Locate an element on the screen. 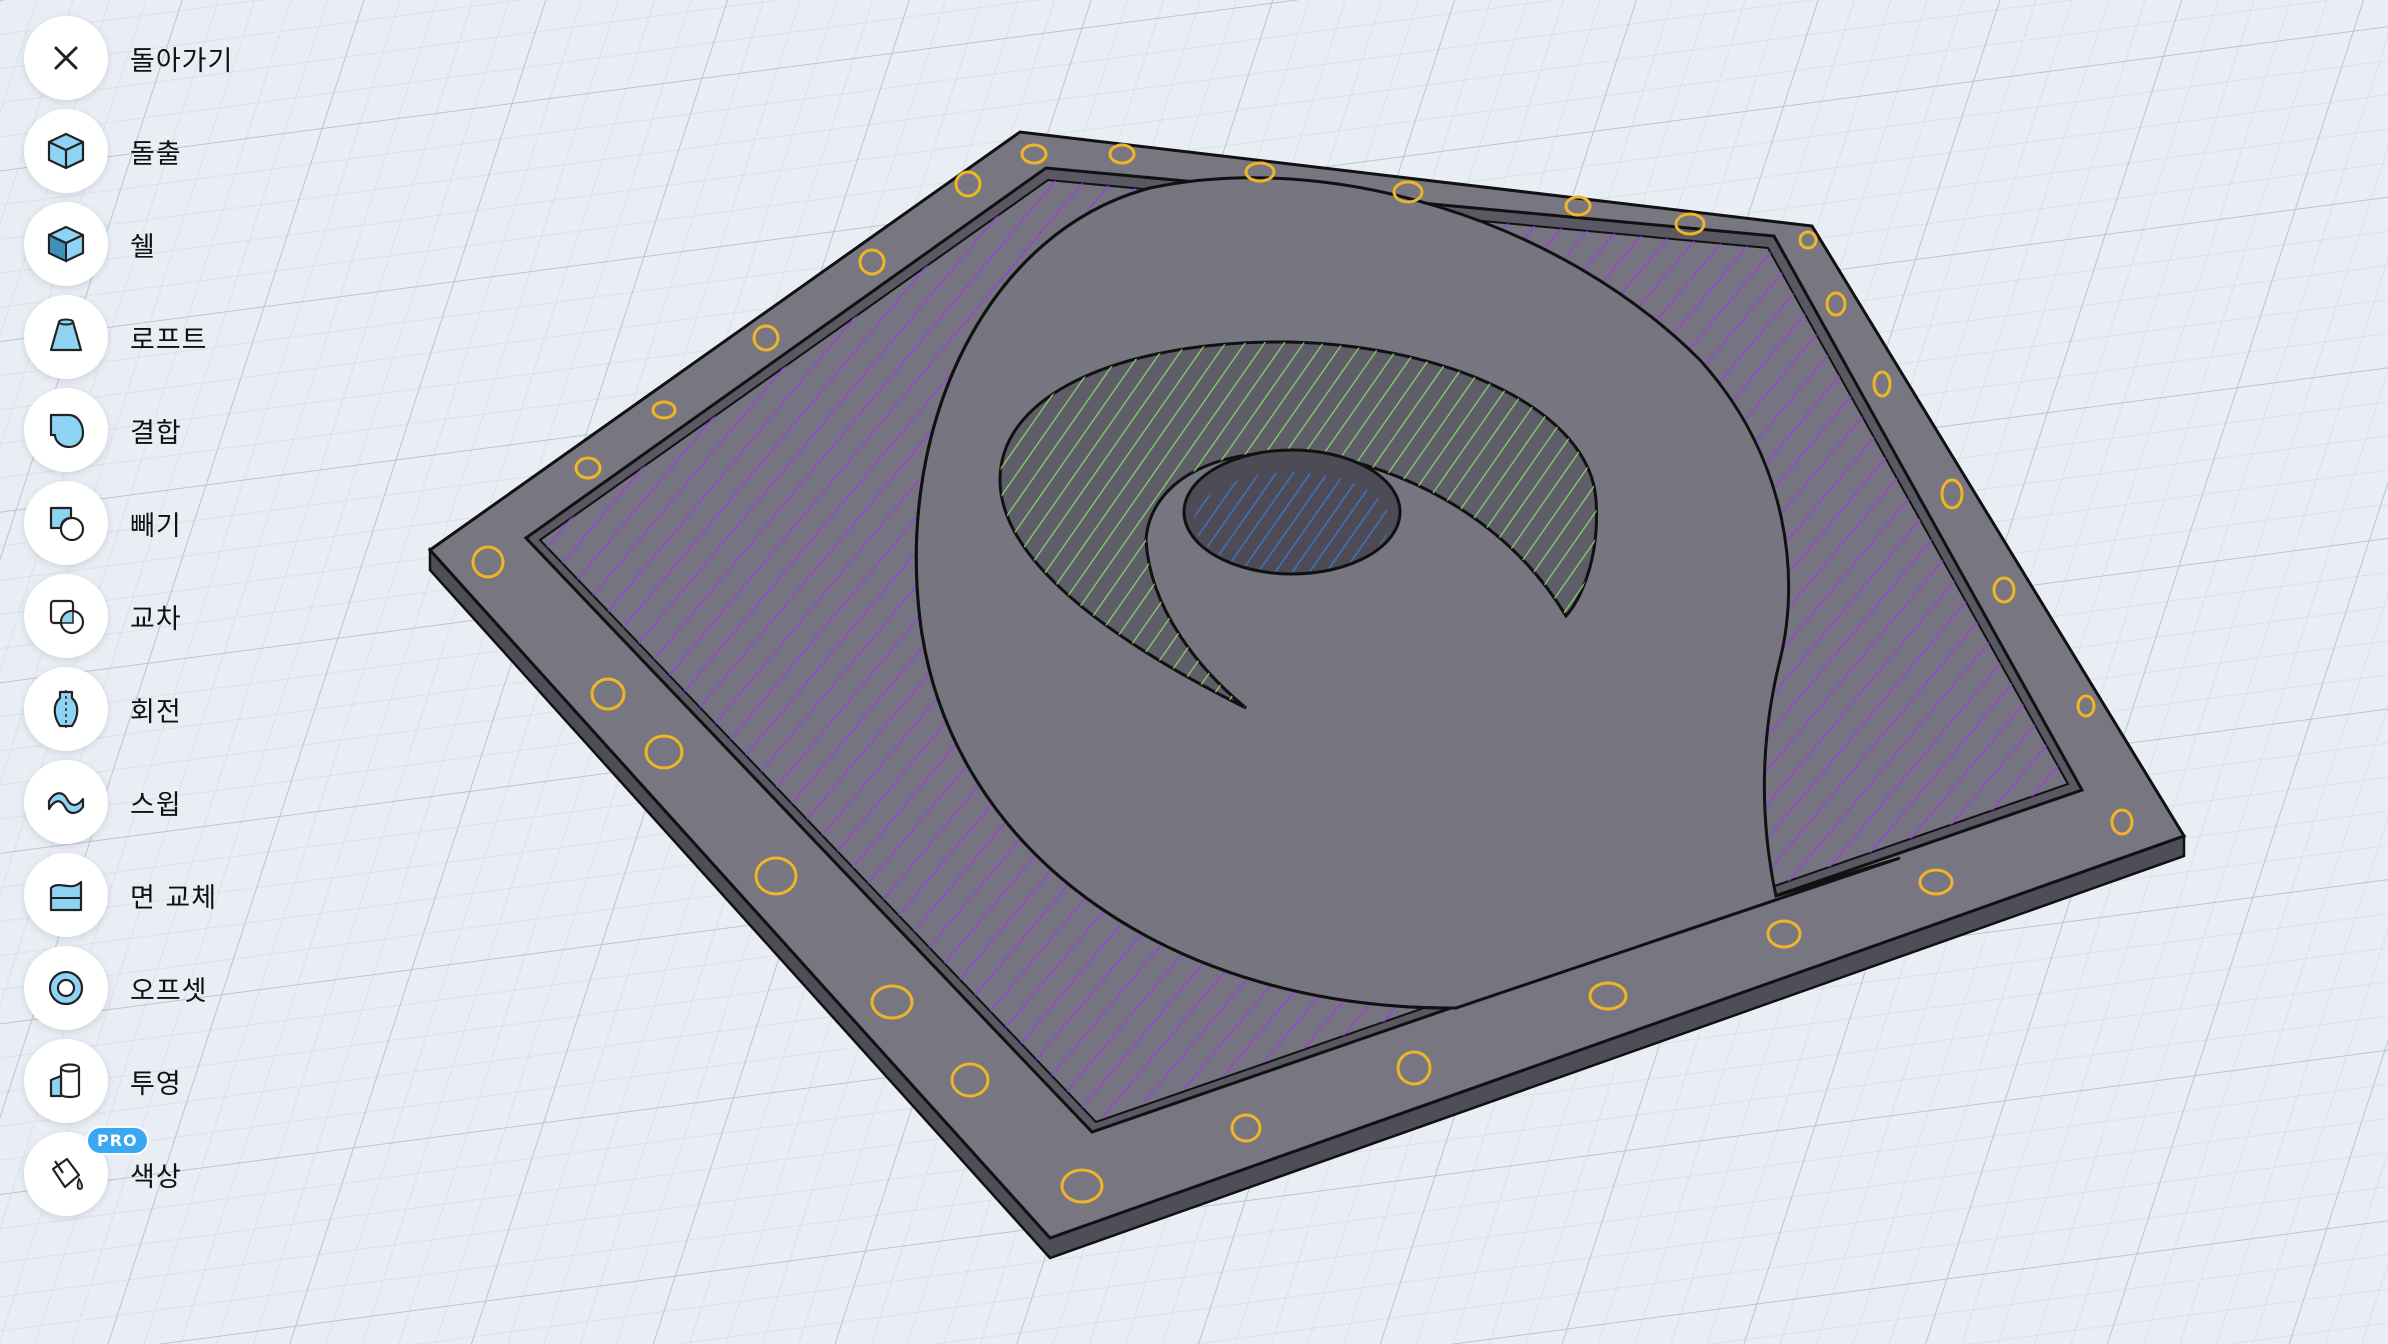 This screenshot has height=1344, width=2388. shell-cube-icon is located at coordinates (66, 244).